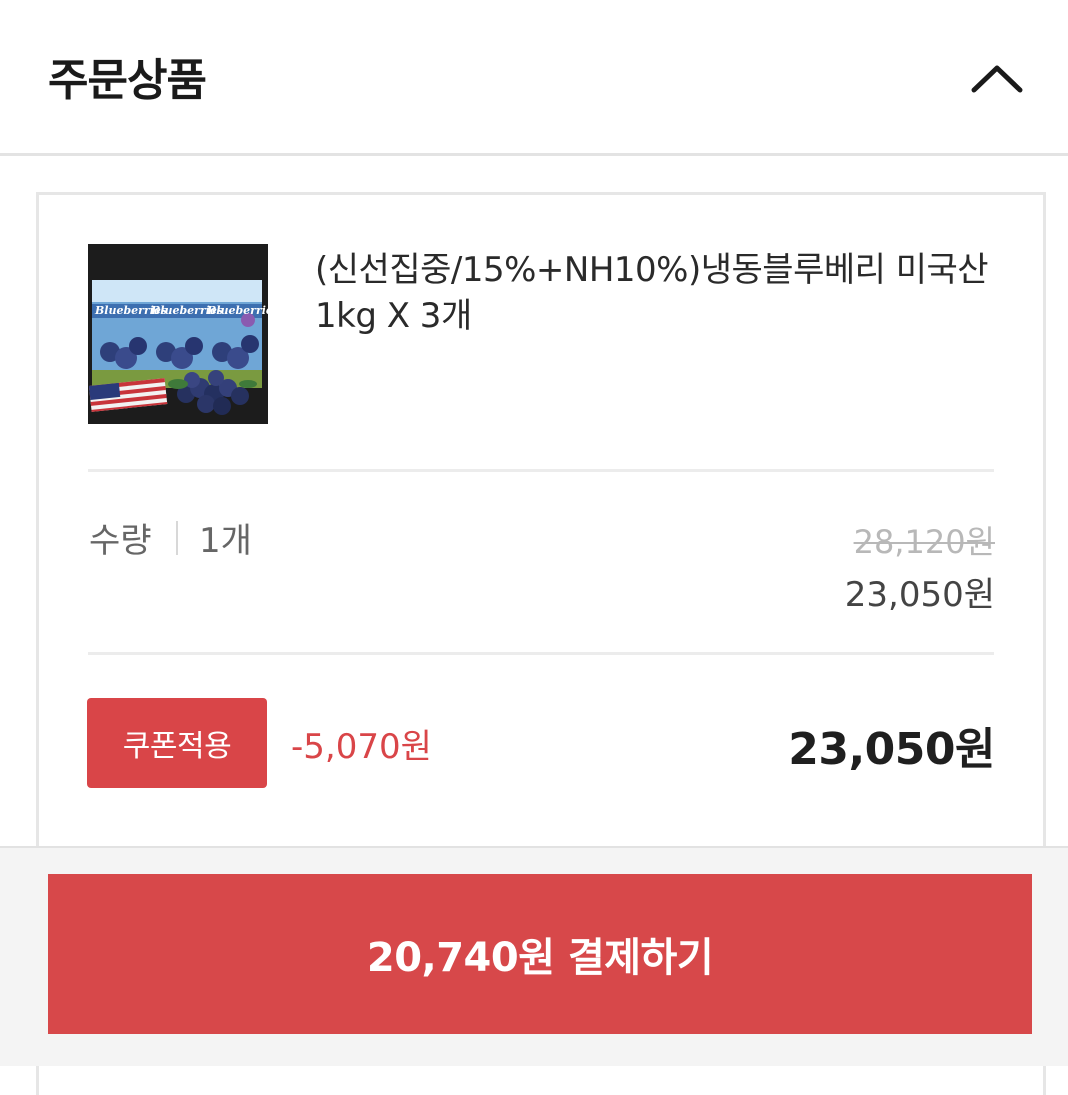  I want to click on blueberry-package-image: Blueberries Blueberries Blueberries, so click(178, 334).